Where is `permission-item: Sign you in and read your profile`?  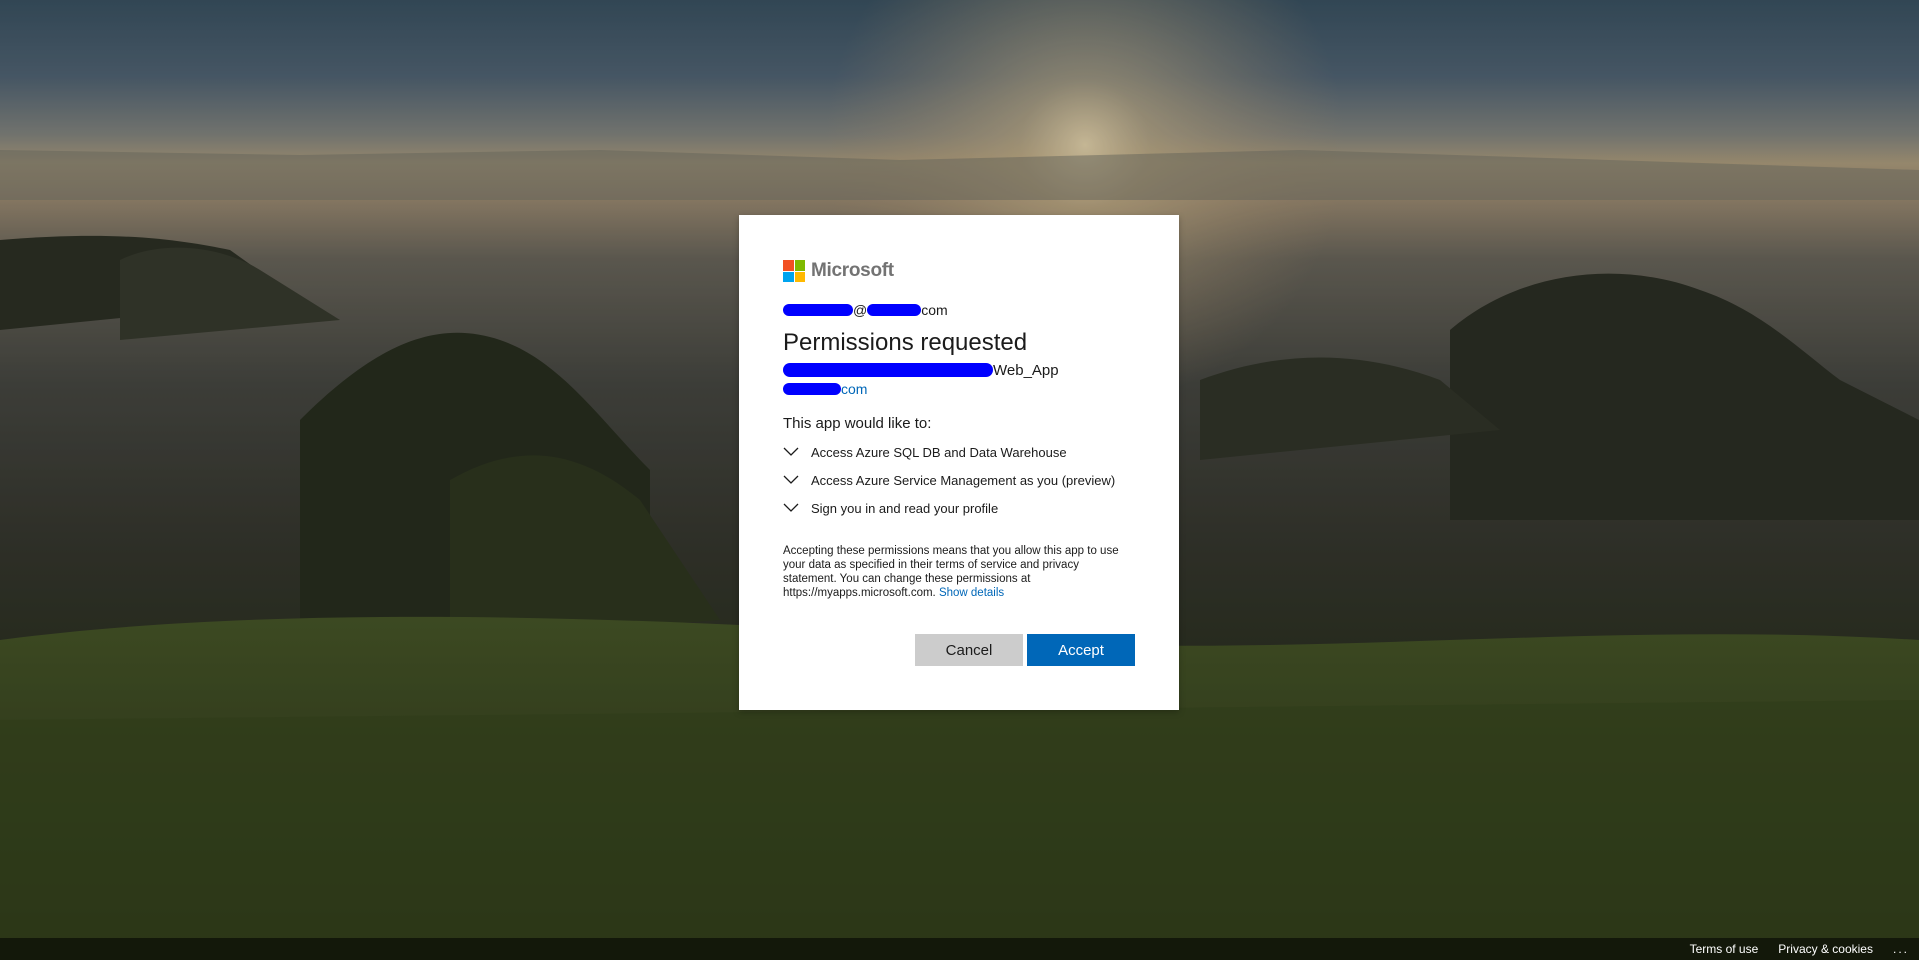
permission-item: Sign you in and read your profile is located at coordinates (959, 508).